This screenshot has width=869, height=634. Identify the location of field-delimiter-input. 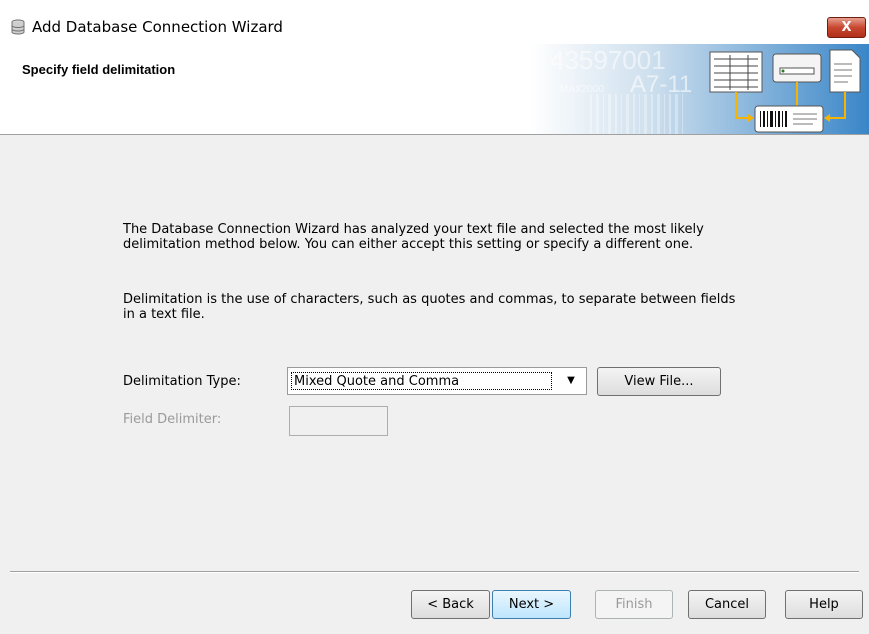
(338, 421).